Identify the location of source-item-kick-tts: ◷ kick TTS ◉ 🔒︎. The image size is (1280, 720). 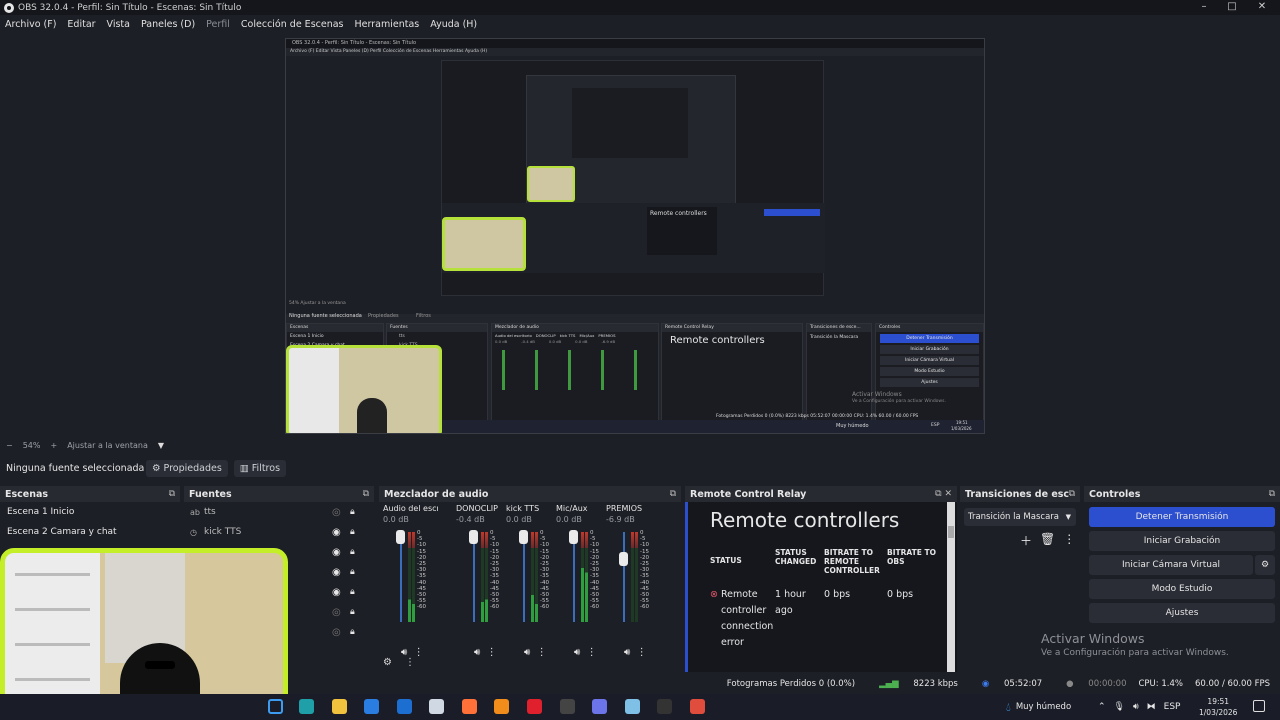
(279, 532).